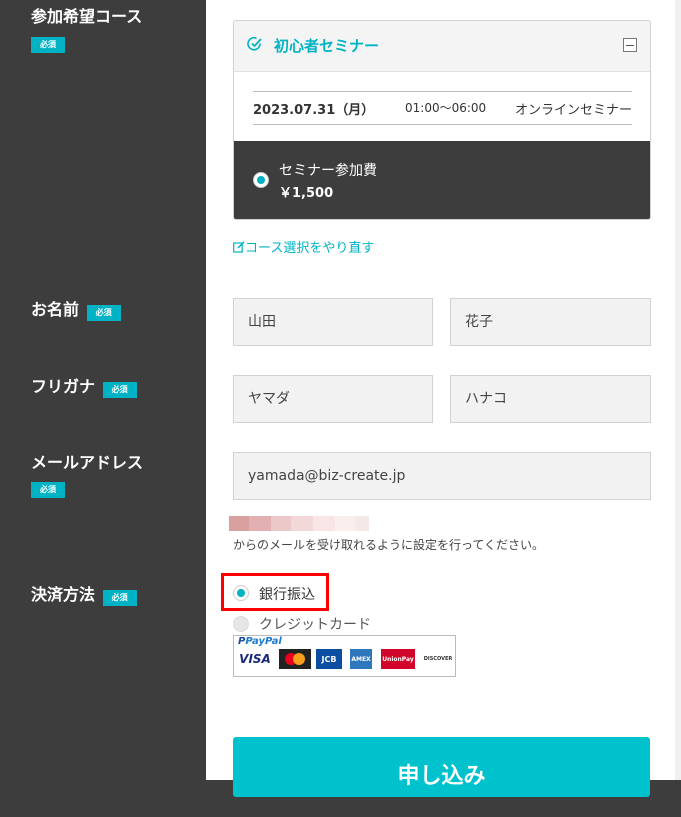 This screenshot has width=681, height=817. Describe the element at coordinates (333, 322) in the screenshot. I see `last-name-input: 山田` at that location.